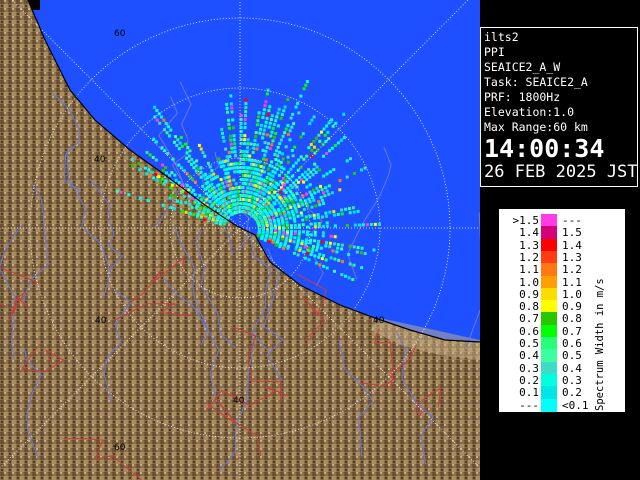 This screenshot has width=640, height=480. What do you see at coordinates (600, 344) in the screenshot?
I see `legend-title: Spectrum Width in m/s` at bounding box center [600, 344].